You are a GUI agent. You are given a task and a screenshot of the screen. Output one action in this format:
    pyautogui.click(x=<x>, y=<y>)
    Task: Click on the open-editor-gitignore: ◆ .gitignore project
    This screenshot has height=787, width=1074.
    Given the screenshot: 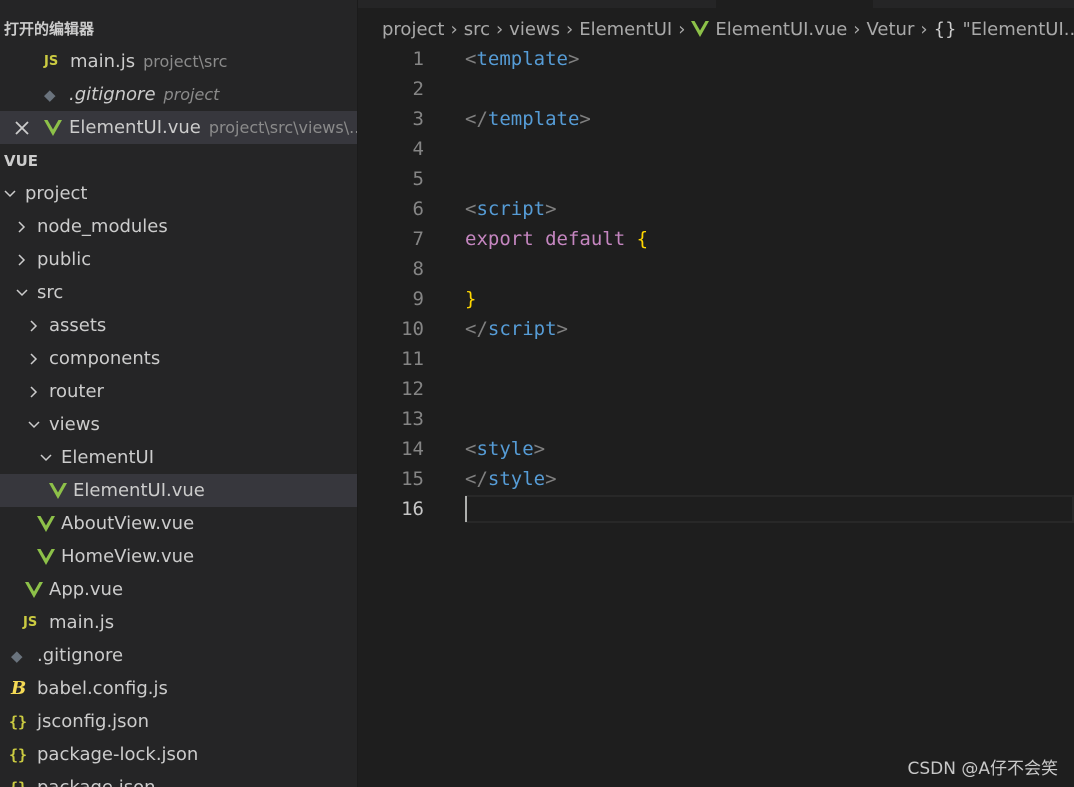 What is the action you would take?
    pyautogui.click(x=178, y=94)
    